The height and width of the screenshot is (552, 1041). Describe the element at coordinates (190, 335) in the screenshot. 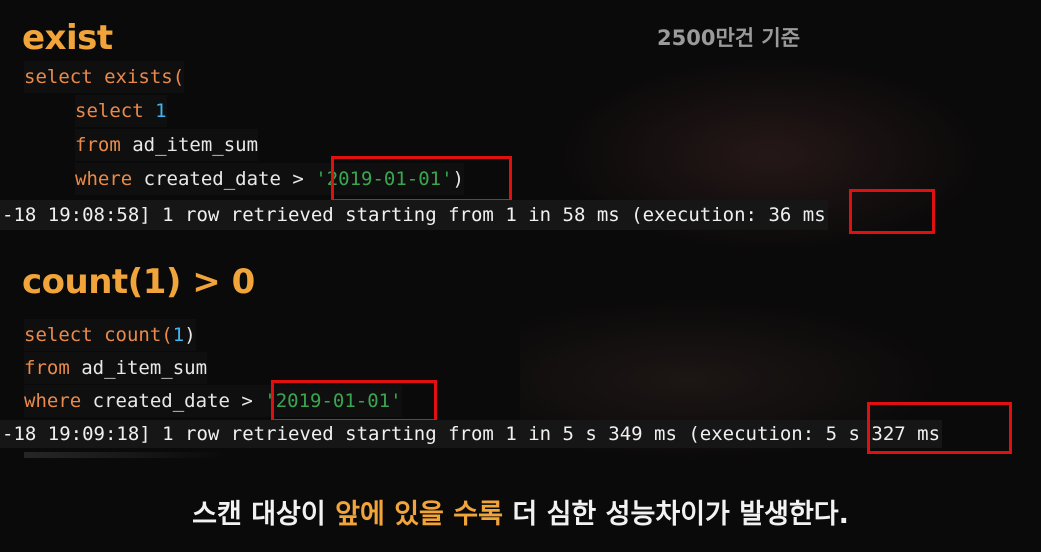

I see `close-paren: )` at that location.